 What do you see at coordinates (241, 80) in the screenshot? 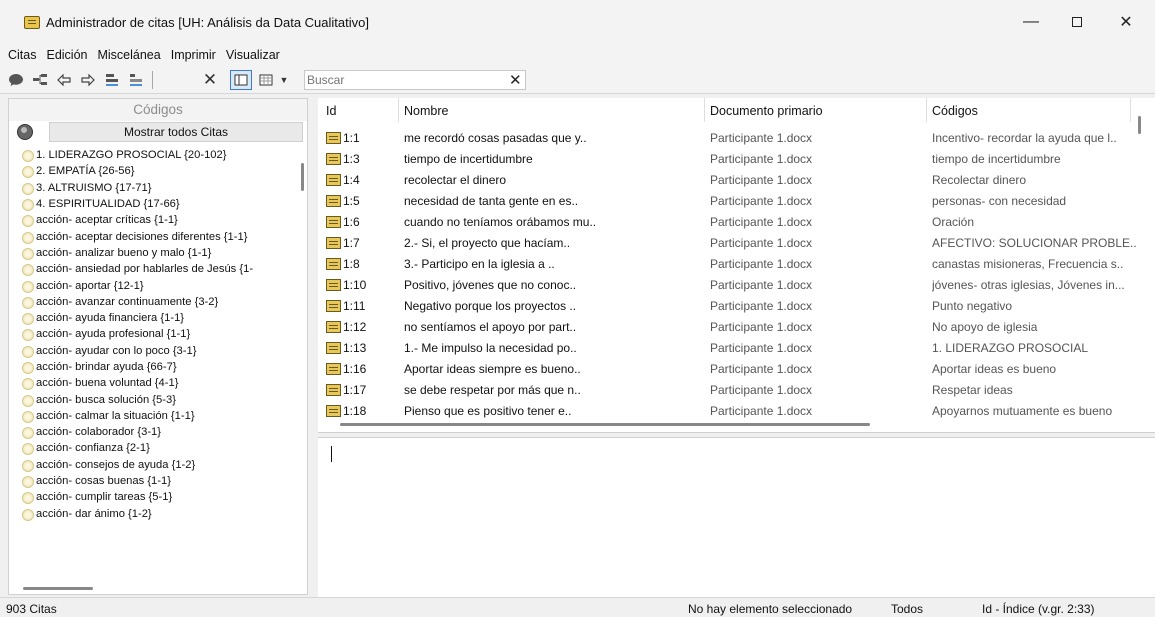
I see `panel-icon` at bounding box center [241, 80].